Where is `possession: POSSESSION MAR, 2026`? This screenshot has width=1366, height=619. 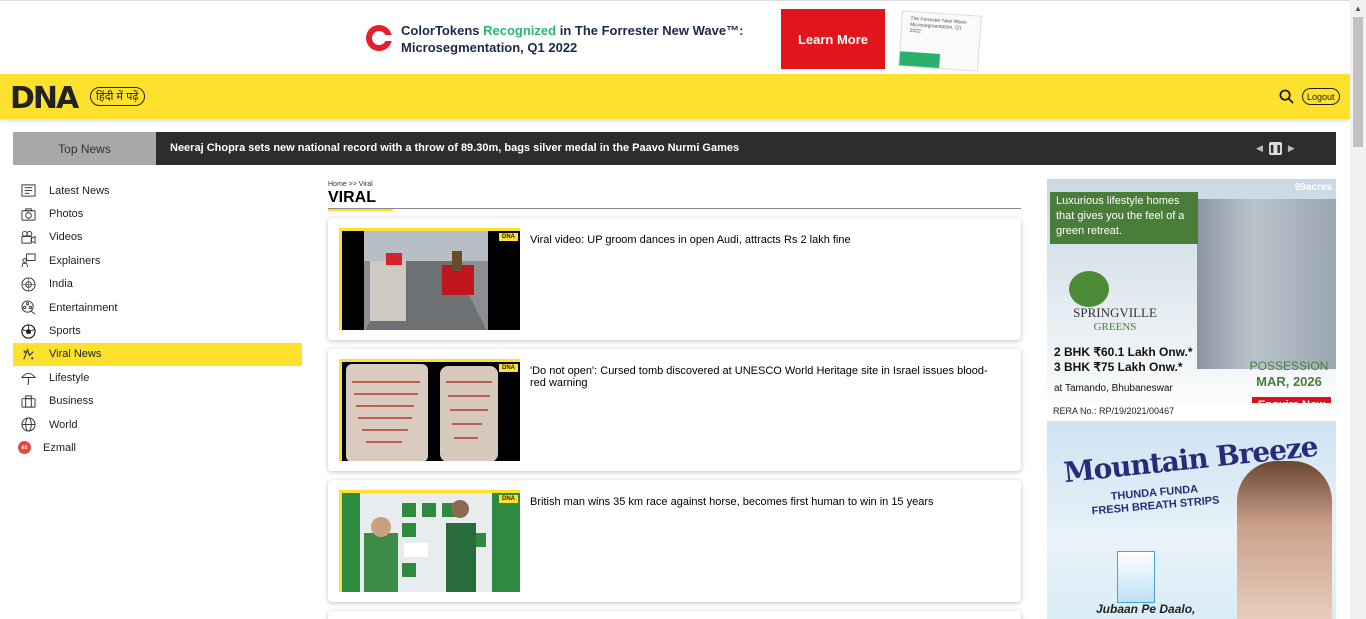
possession: POSSESSION MAR, 2026 is located at coordinates (1289, 374).